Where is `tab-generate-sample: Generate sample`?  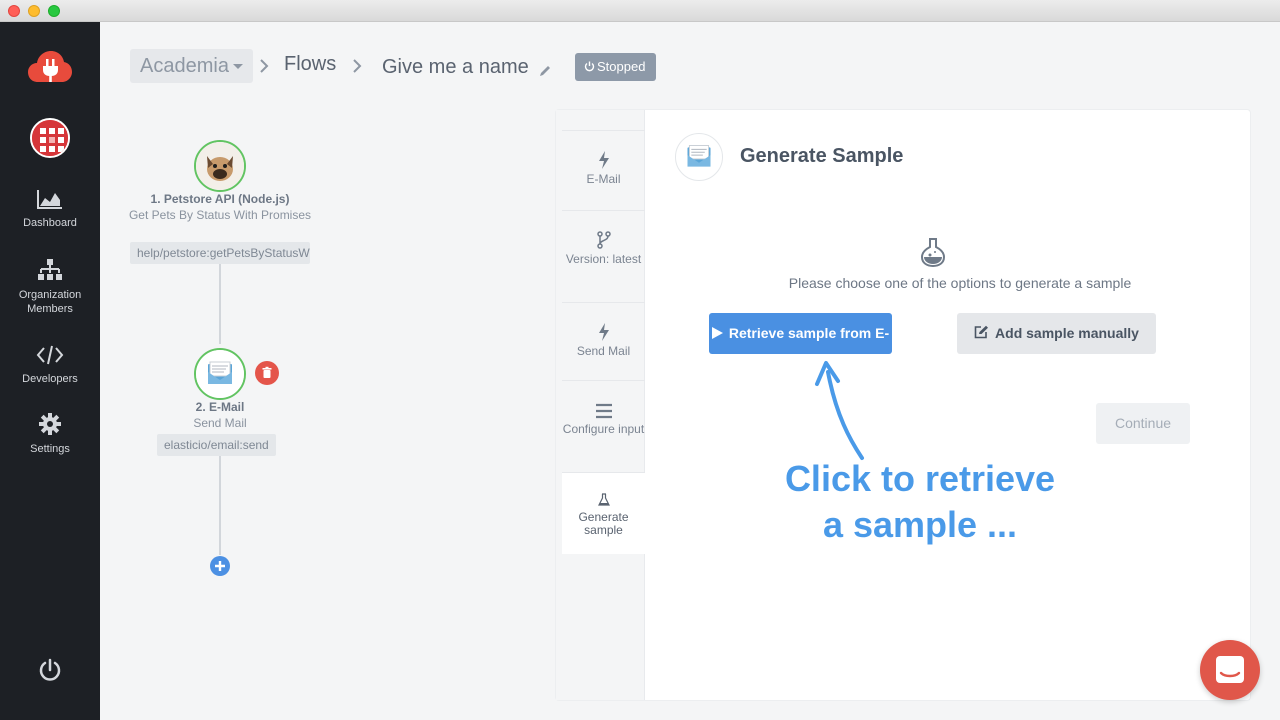 tab-generate-sample: Generate sample is located at coordinates (603, 513).